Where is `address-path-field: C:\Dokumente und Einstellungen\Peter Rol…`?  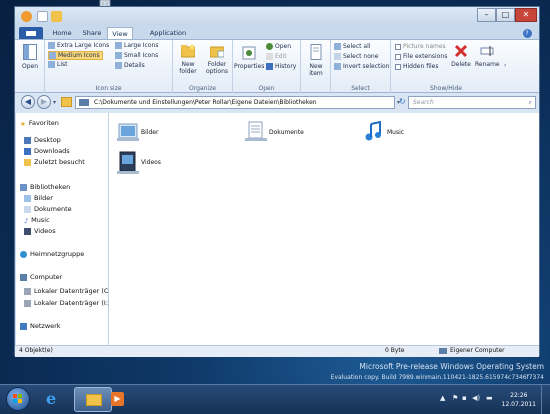 address-path-field: C:\Dokumente und Einstellungen\Peter Rol… is located at coordinates (235, 102).